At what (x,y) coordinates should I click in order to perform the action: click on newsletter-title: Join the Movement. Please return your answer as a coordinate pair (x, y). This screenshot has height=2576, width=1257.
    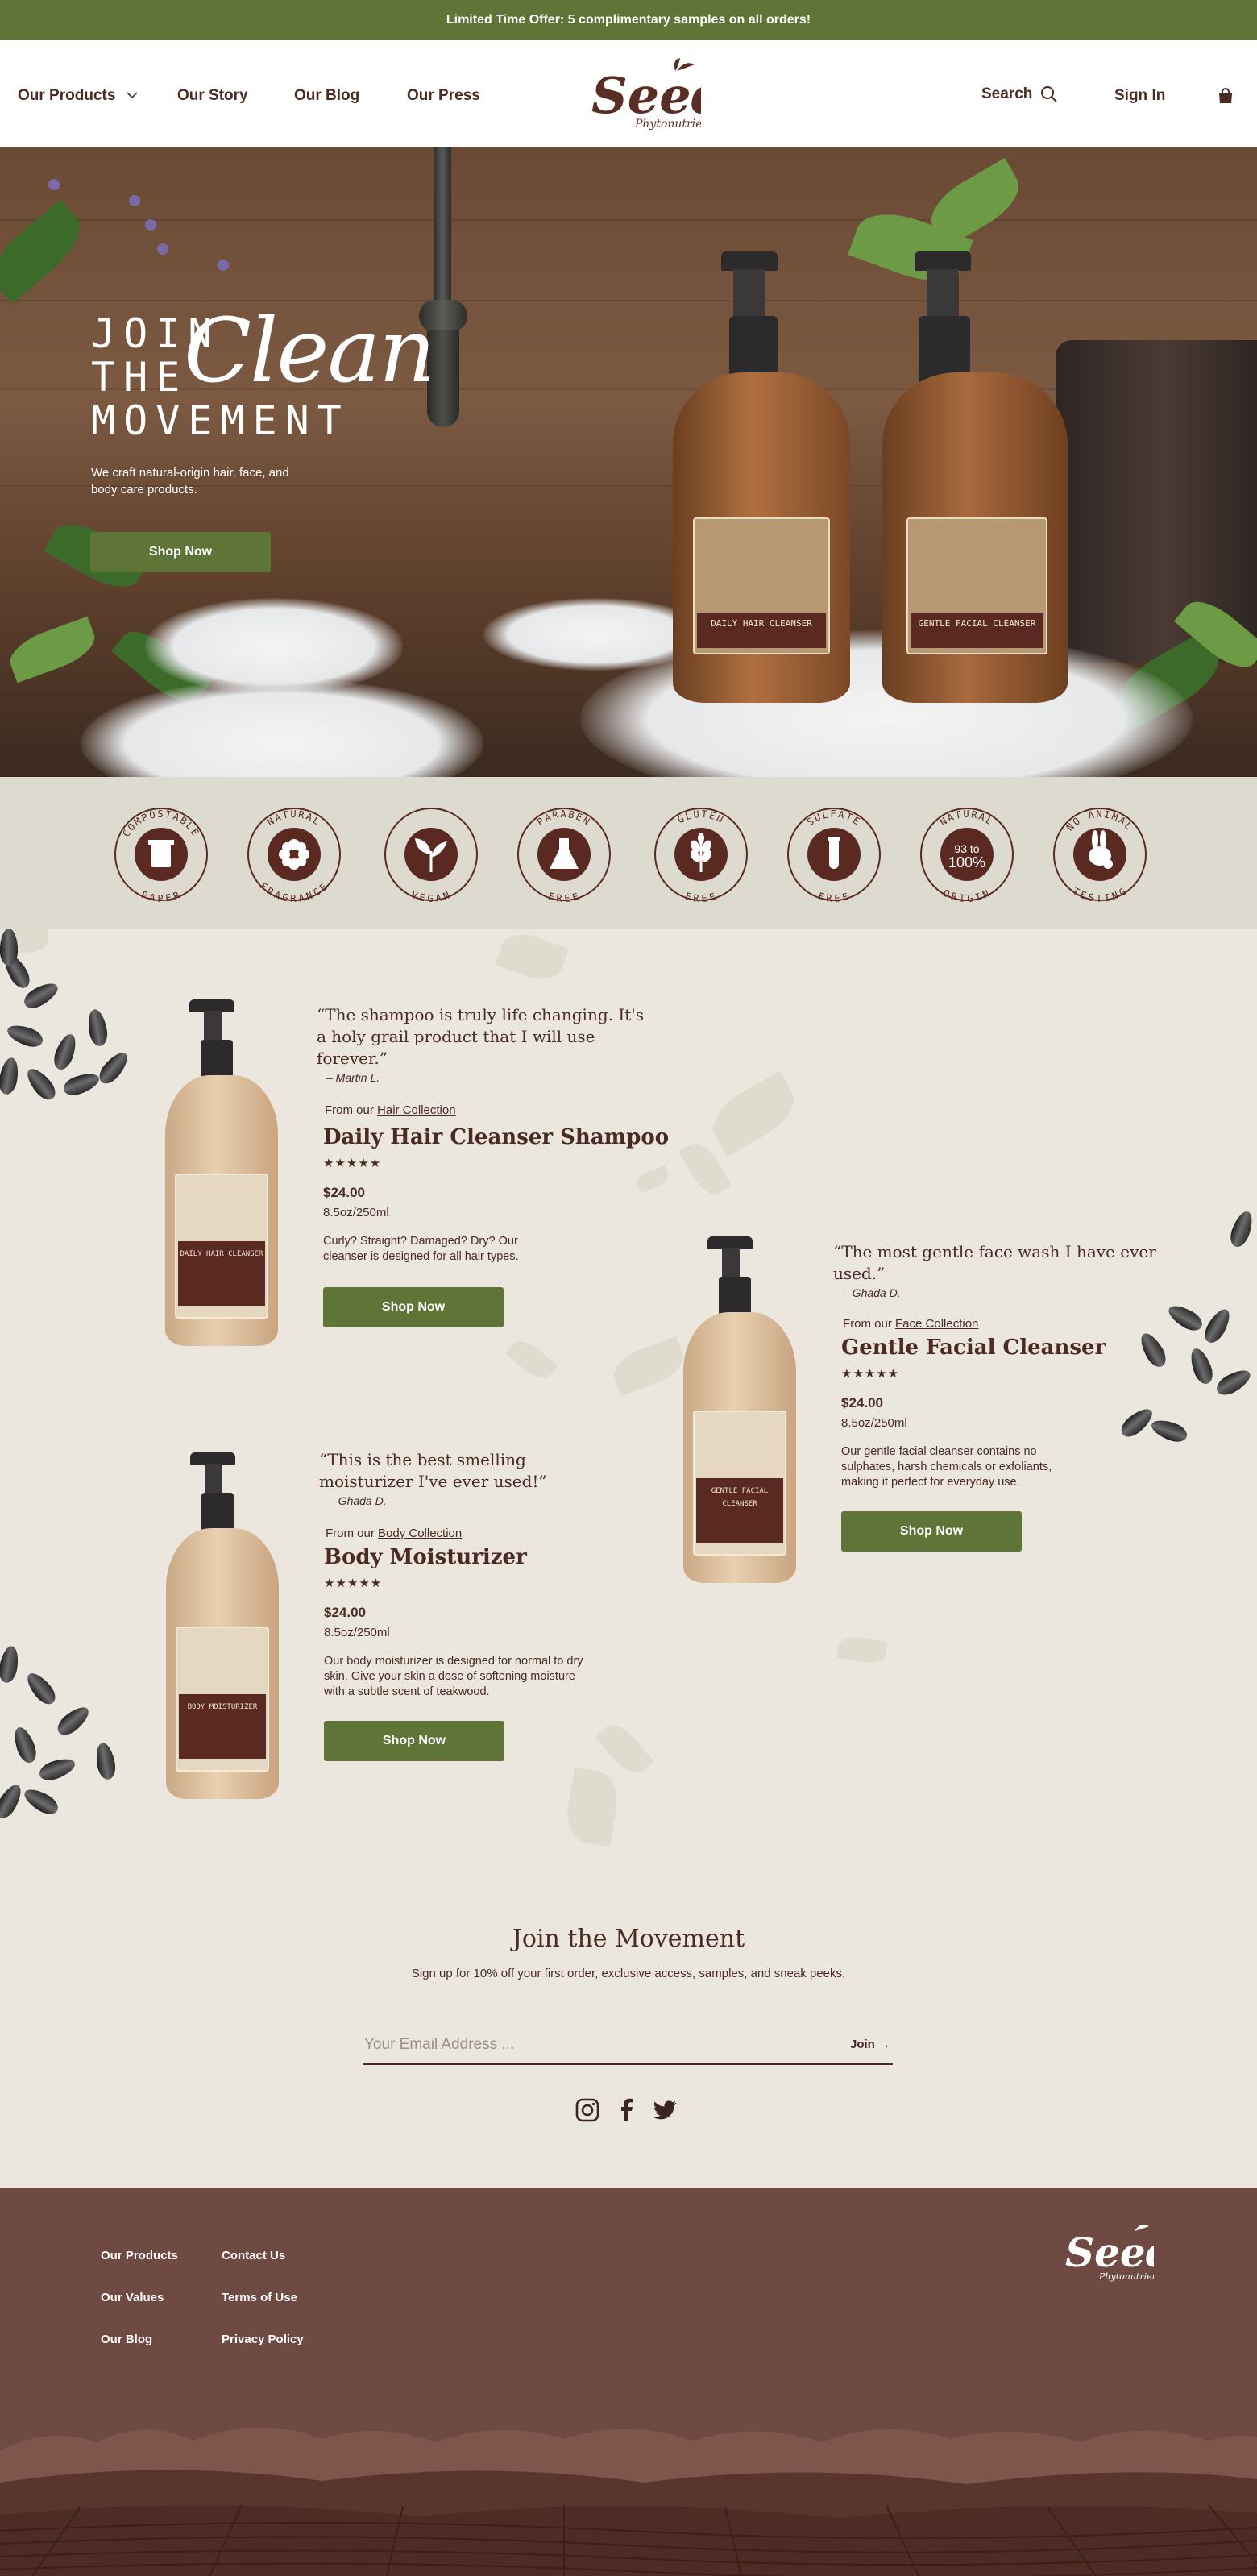
    Looking at the image, I should click on (628, 1939).